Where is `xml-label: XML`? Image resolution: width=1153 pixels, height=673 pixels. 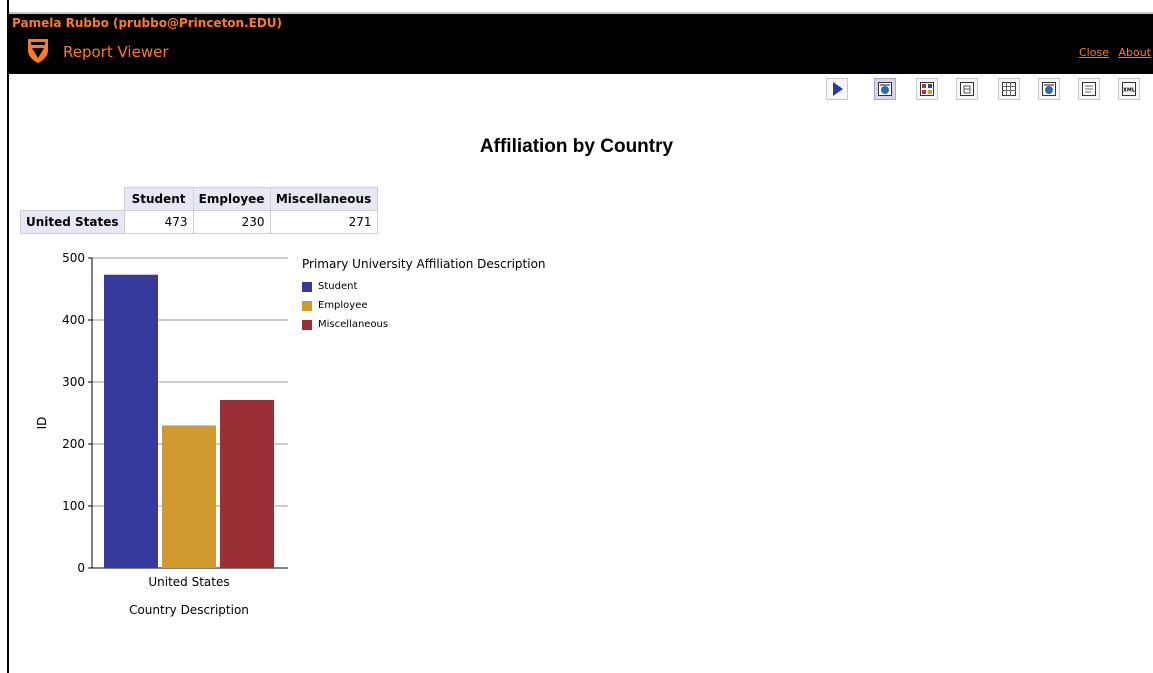 xml-label: XML is located at coordinates (1129, 91).